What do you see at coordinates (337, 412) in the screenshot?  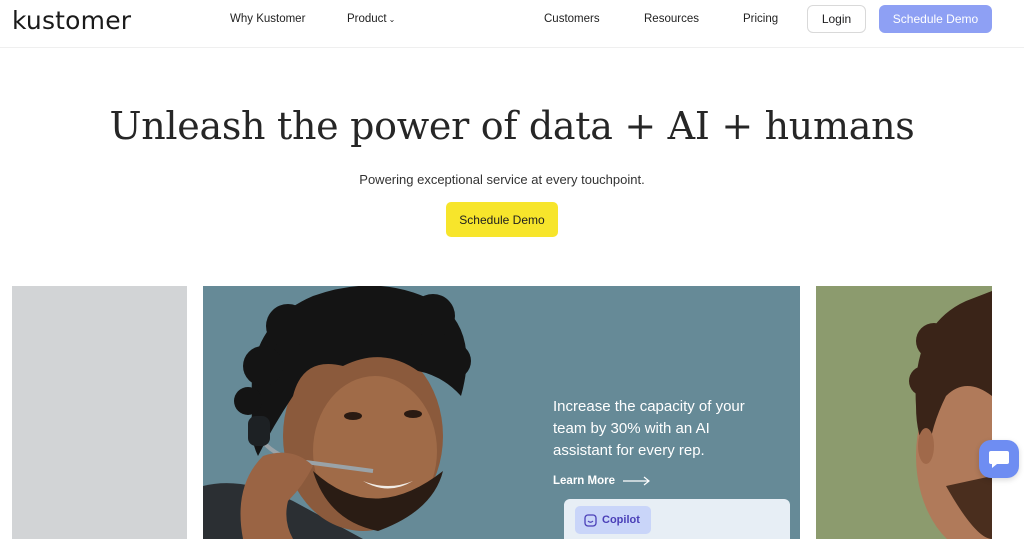 I see `agent-photo` at bounding box center [337, 412].